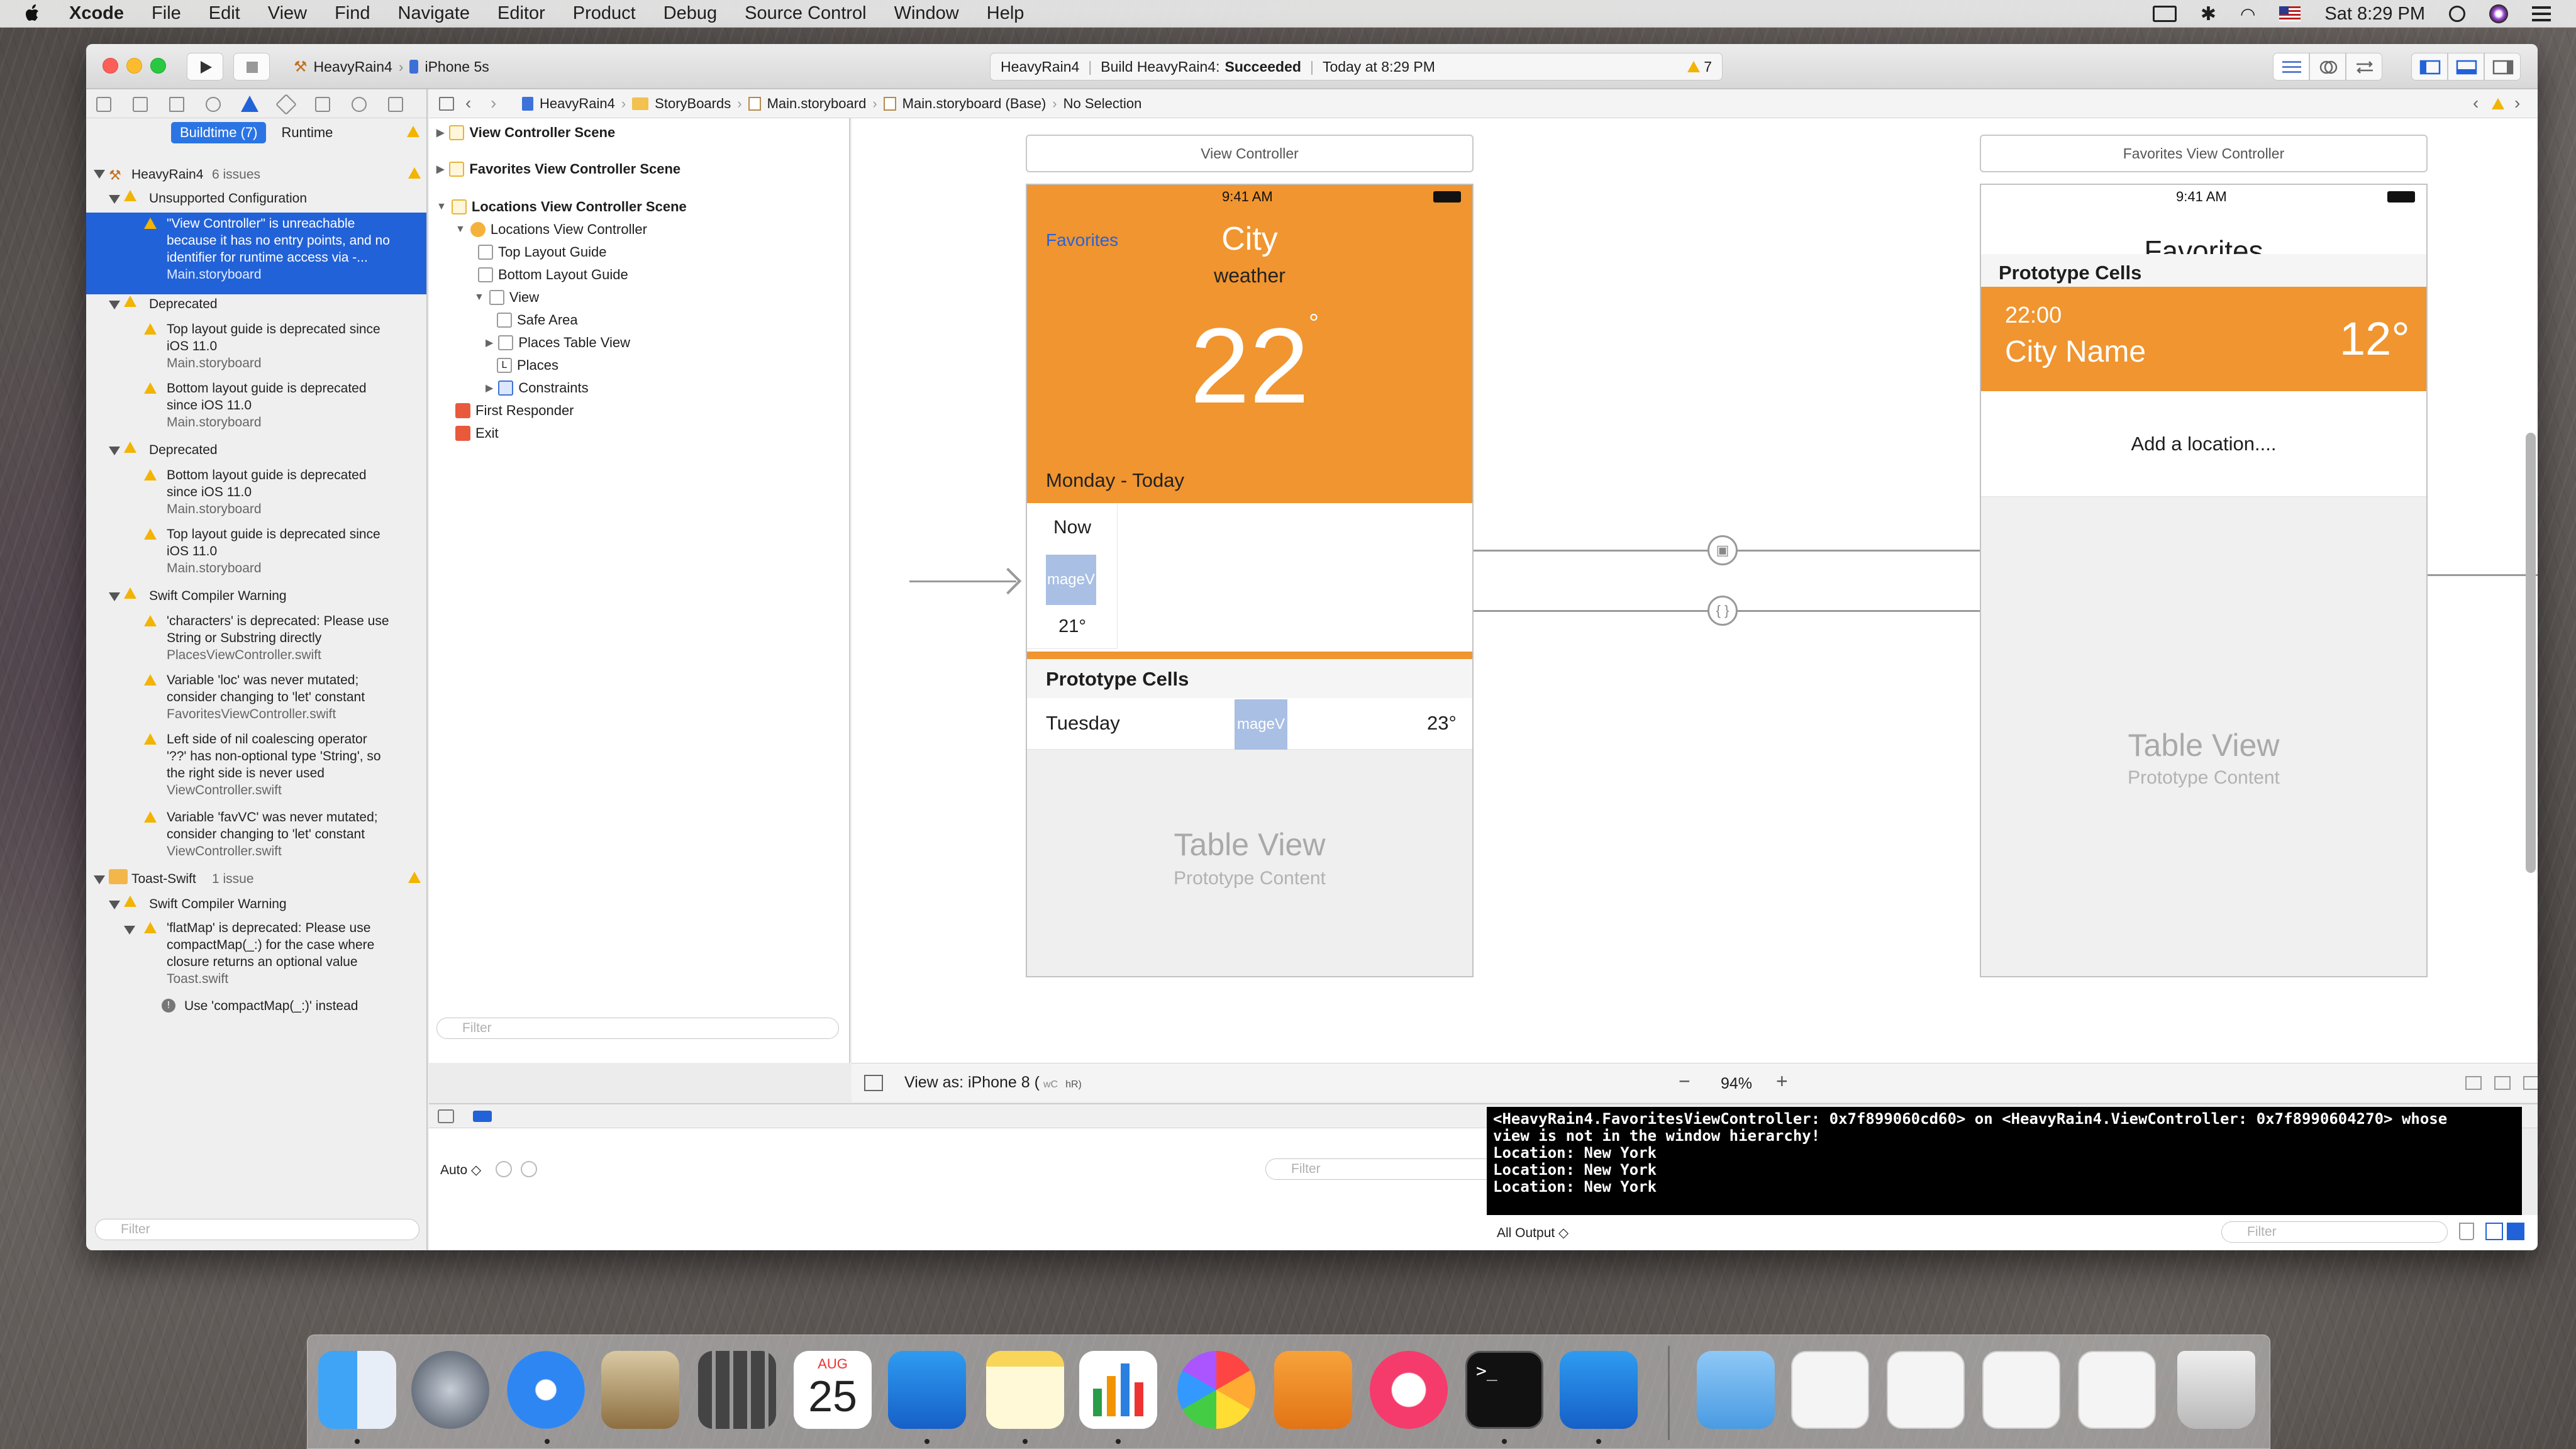  What do you see at coordinates (2498, 103) in the screenshot?
I see `warning-icon` at bounding box center [2498, 103].